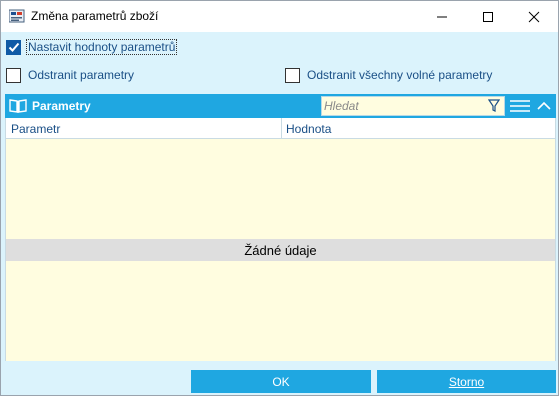  I want to click on grid-header: Parametr Hodnota, so click(280, 128).